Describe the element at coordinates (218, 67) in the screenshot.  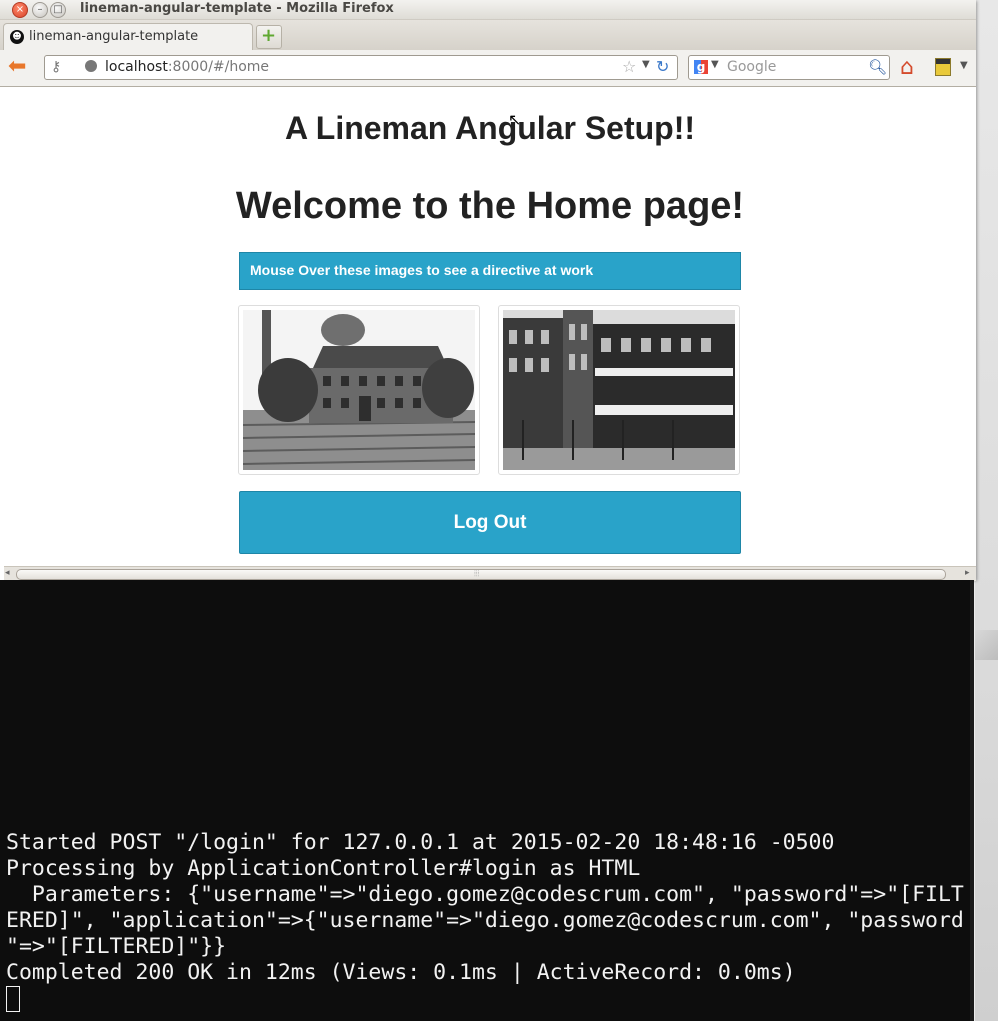
I see `url-path: :8000/#/home` at that location.